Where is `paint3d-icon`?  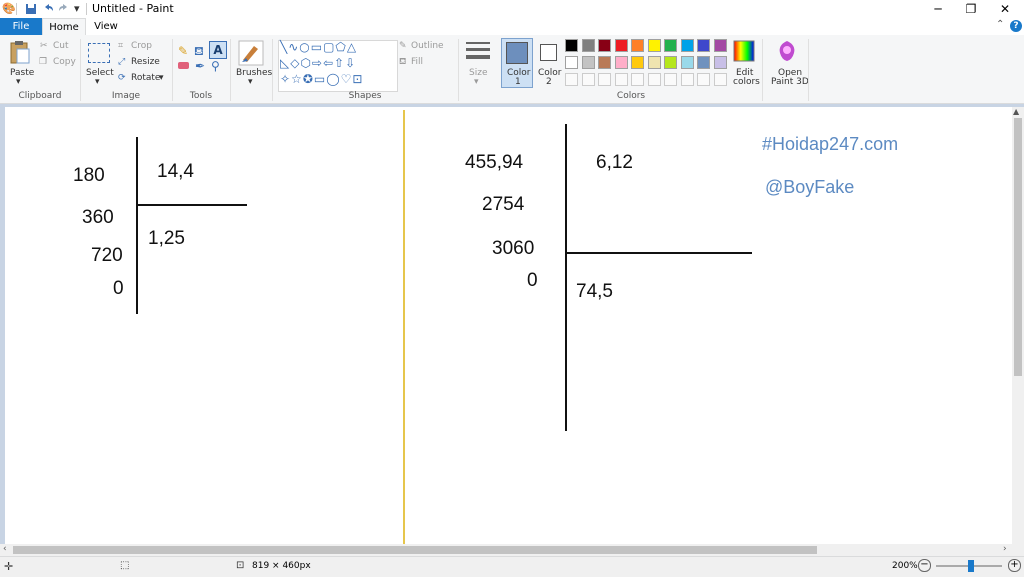
paint3d-icon is located at coordinates (787, 51).